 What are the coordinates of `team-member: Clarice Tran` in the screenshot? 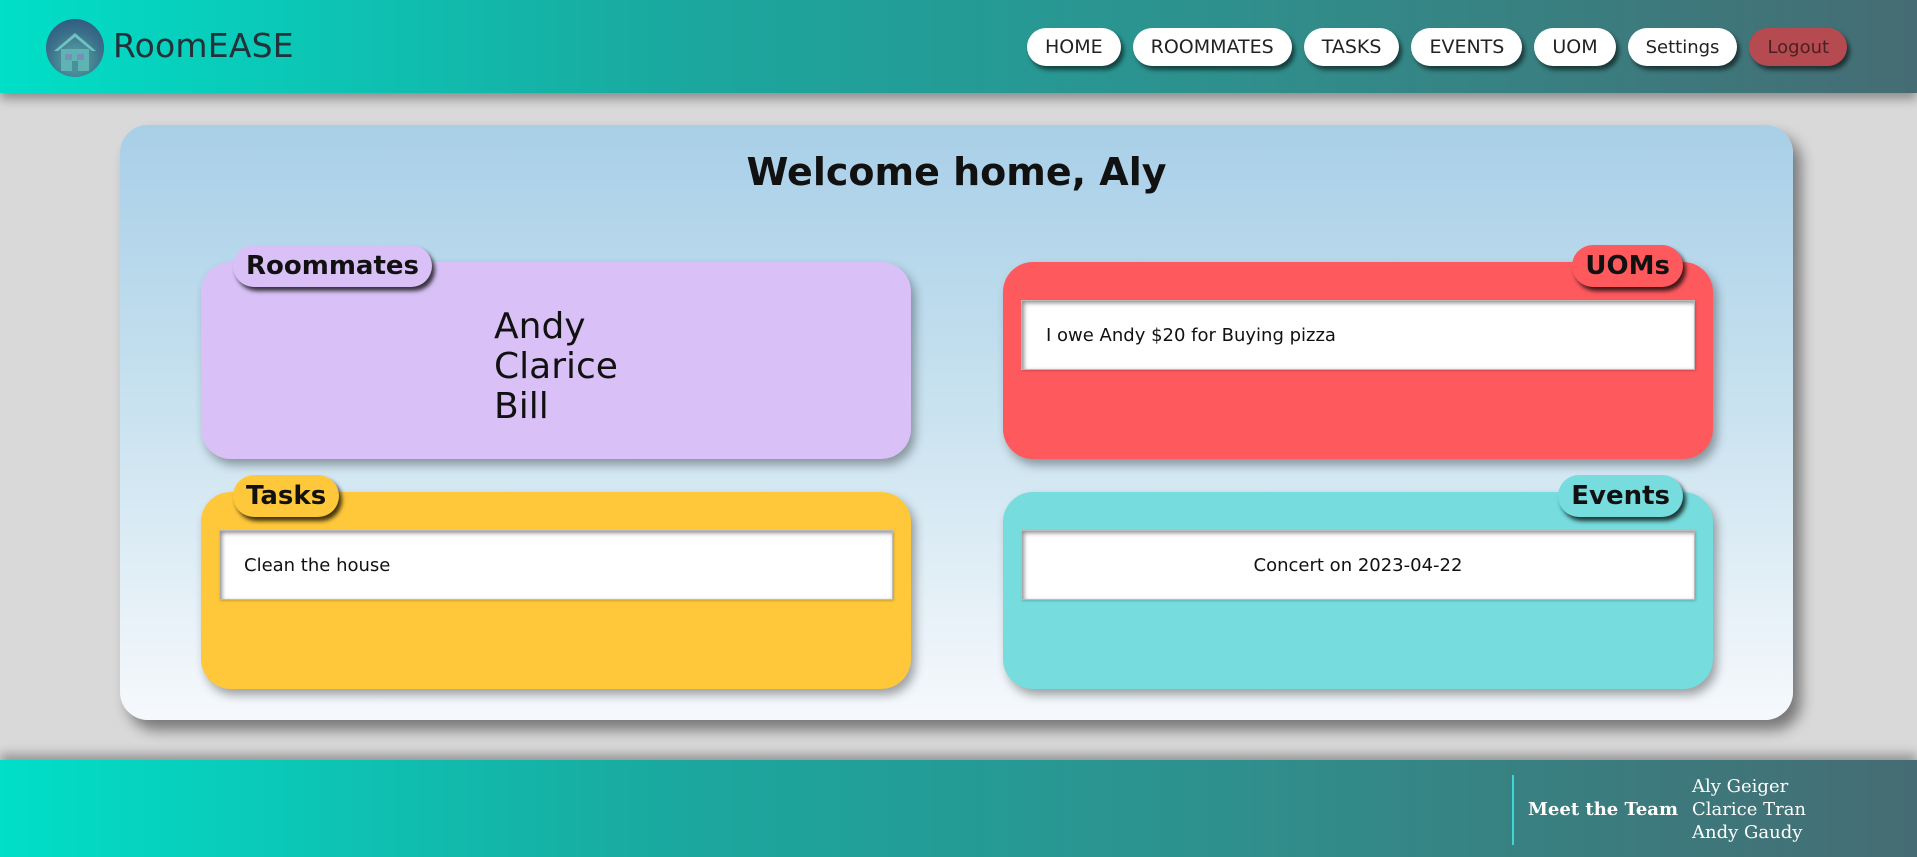 It's located at (1749, 809).